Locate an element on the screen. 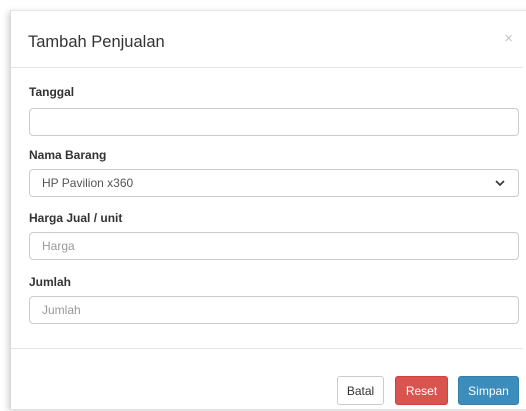  tanggal-label: Tanggal is located at coordinates (52, 92).